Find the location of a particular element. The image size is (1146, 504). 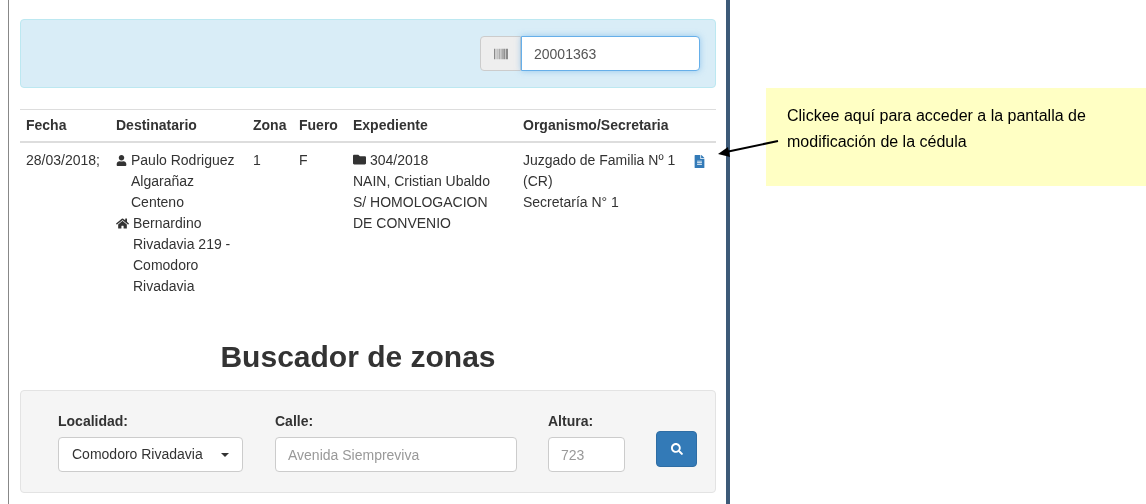

column-header: Zona is located at coordinates (270, 125).